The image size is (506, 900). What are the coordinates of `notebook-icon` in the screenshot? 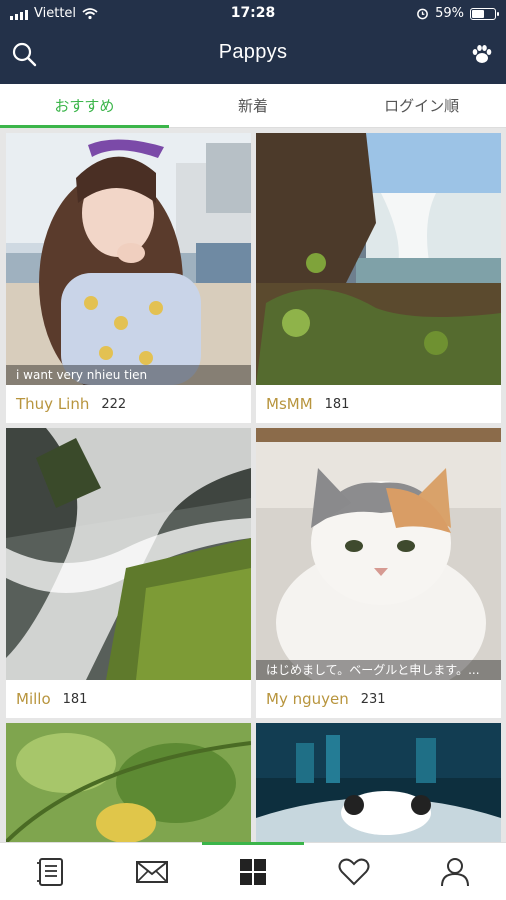 It's located at (49, 871).